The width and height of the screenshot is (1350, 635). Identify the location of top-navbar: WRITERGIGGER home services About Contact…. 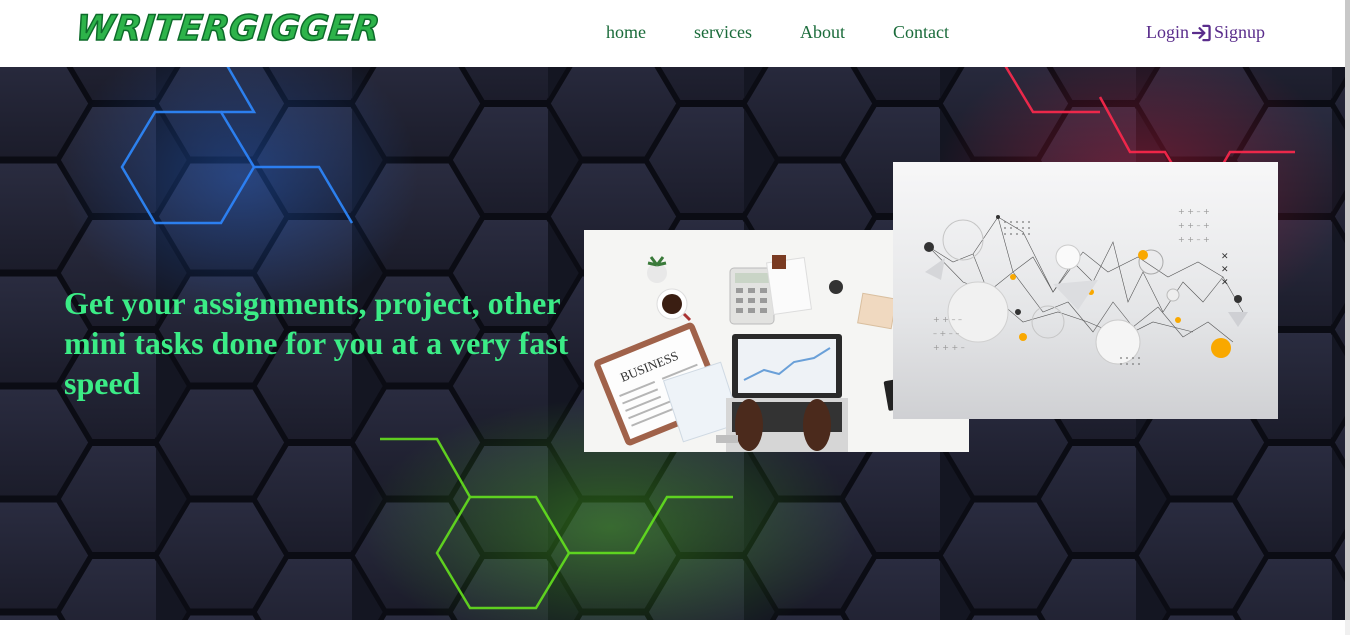
(672, 33).